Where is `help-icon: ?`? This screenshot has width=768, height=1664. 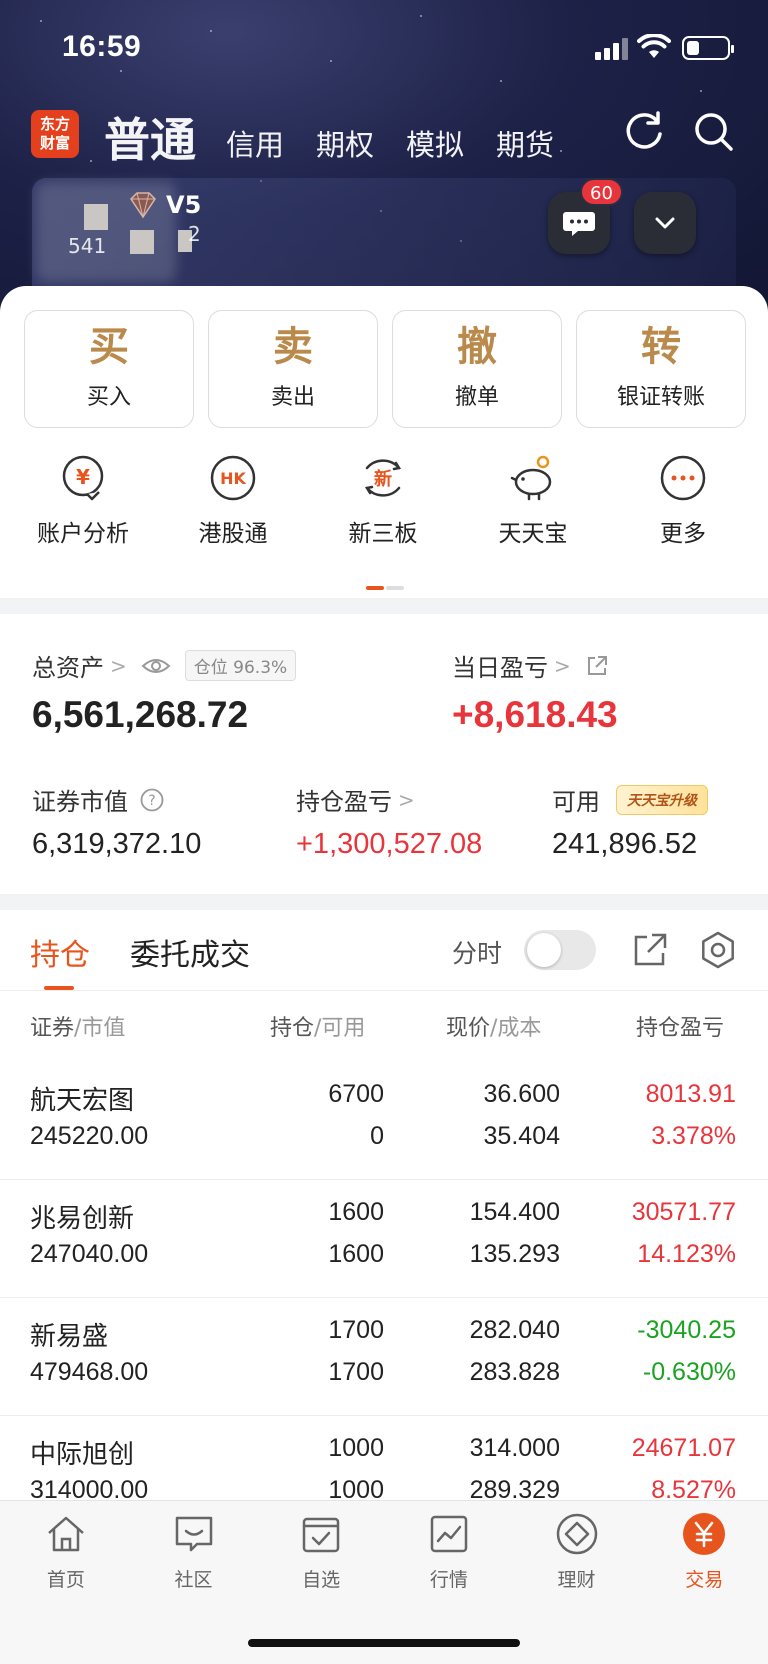
help-icon: ? is located at coordinates (152, 800).